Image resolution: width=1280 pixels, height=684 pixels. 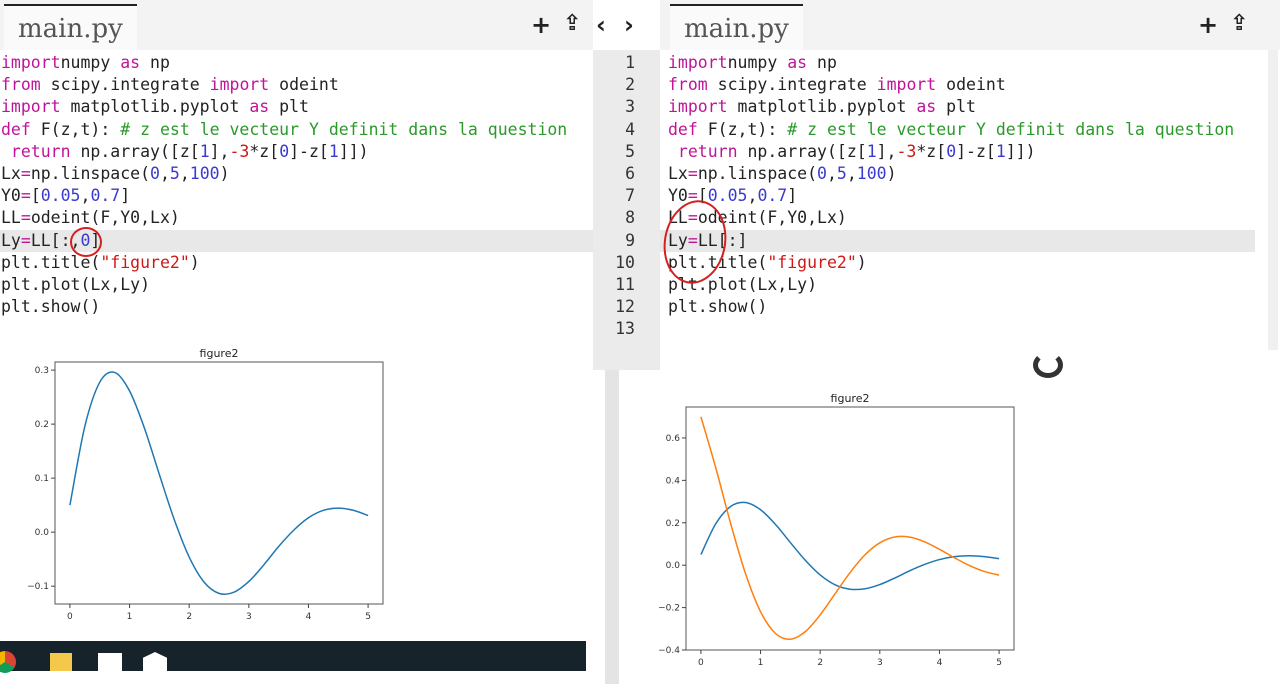 What do you see at coordinates (629, 25) in the screenshot?
I see `chevron-right-icon: ›` at bounding box center [629, 25].